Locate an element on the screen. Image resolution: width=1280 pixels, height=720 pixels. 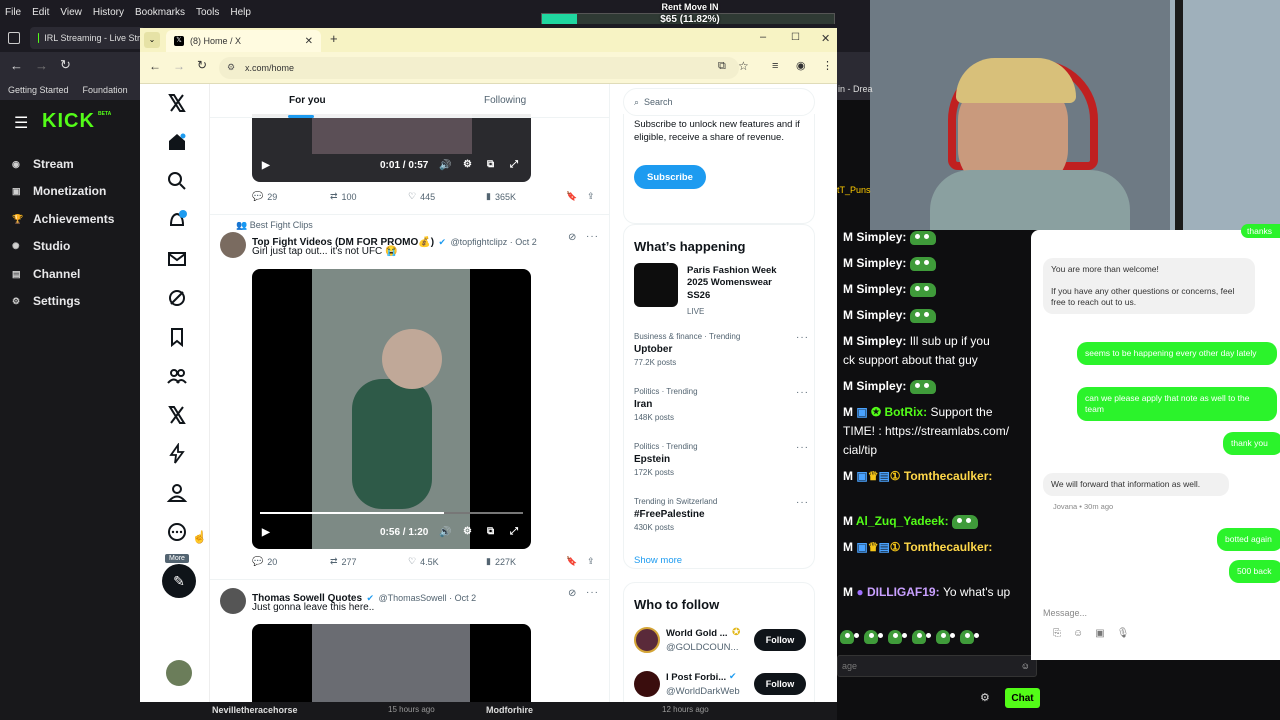
tweet-video: ▶ 0:01 / 0:57 🔊 ⚙ ⧉ ⤢ is located at coordinates (391, 148).